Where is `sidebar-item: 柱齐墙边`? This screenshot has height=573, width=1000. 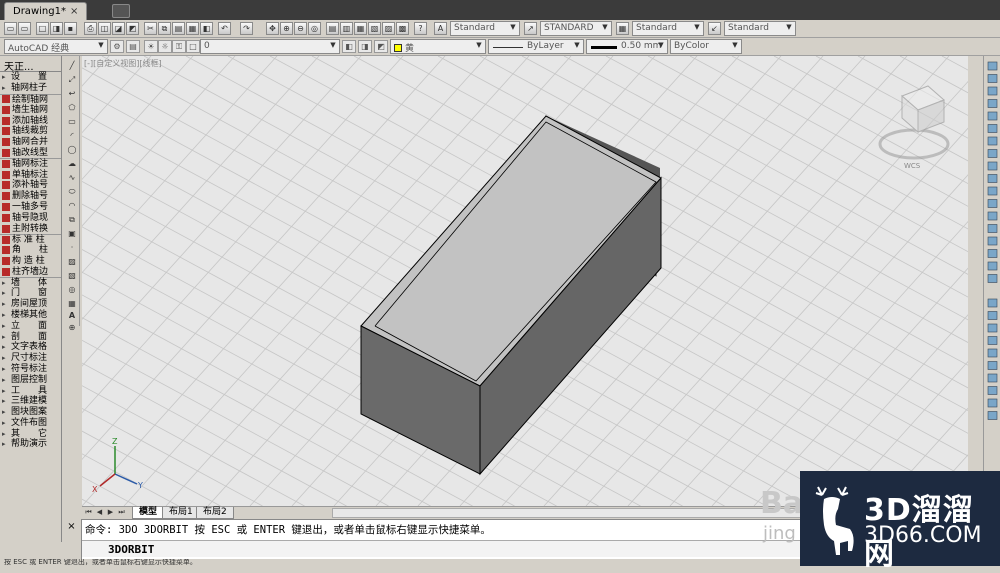 sidebar-item: 柱齐墙边 is located at coordinates (30, 271).